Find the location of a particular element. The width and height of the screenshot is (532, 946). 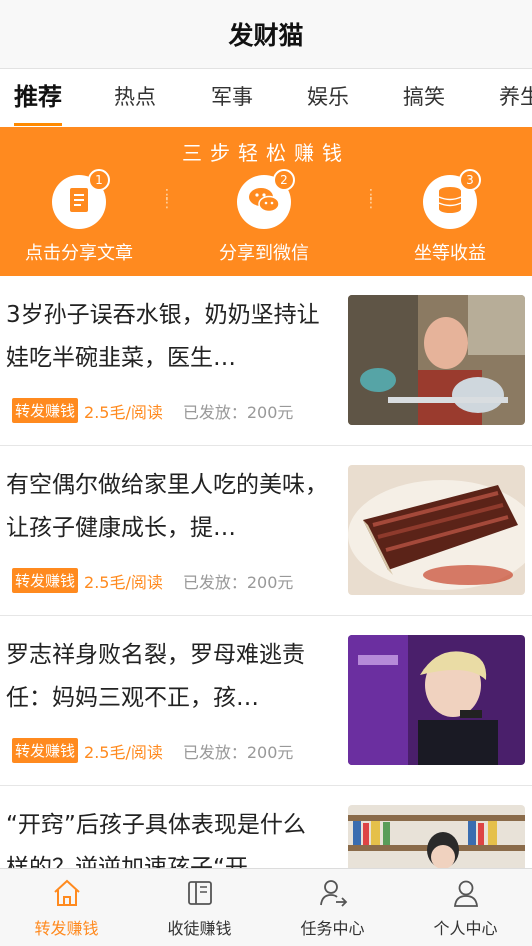

banner-title: 三步轻松赚钱 is located at coordinates (266, 153).